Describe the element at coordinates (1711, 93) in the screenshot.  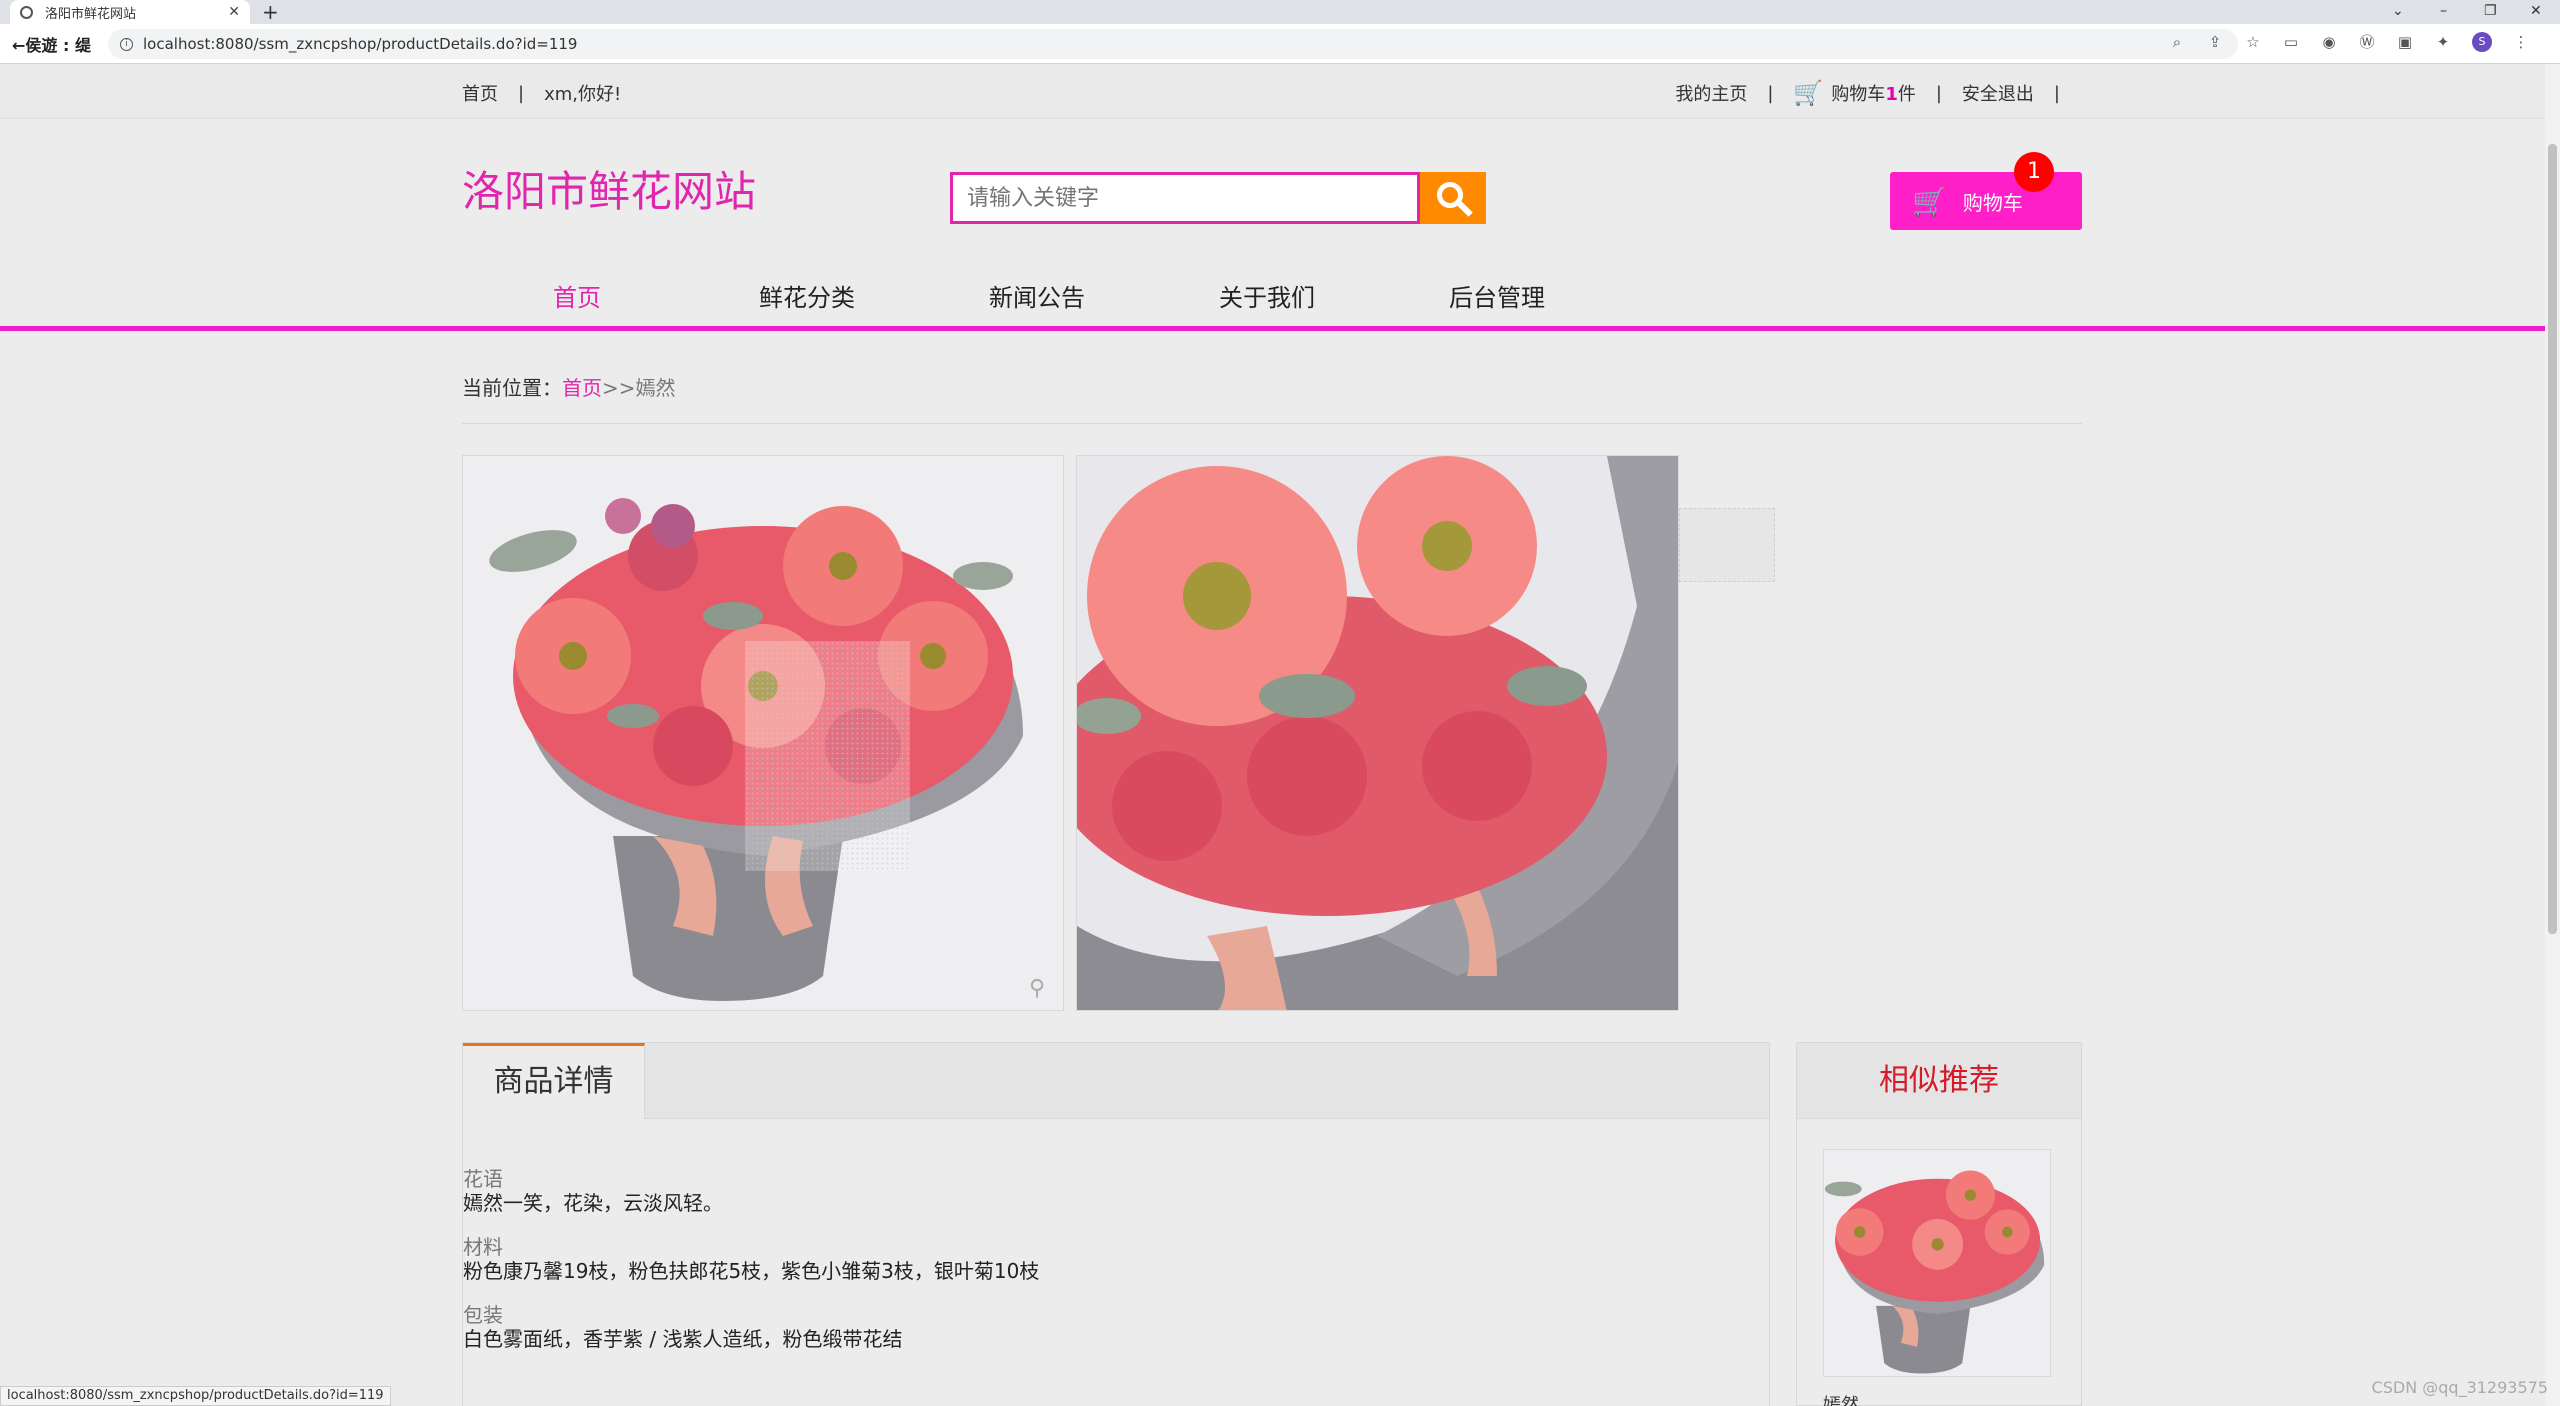
I see `my-home-link: 我的主页` at that location.